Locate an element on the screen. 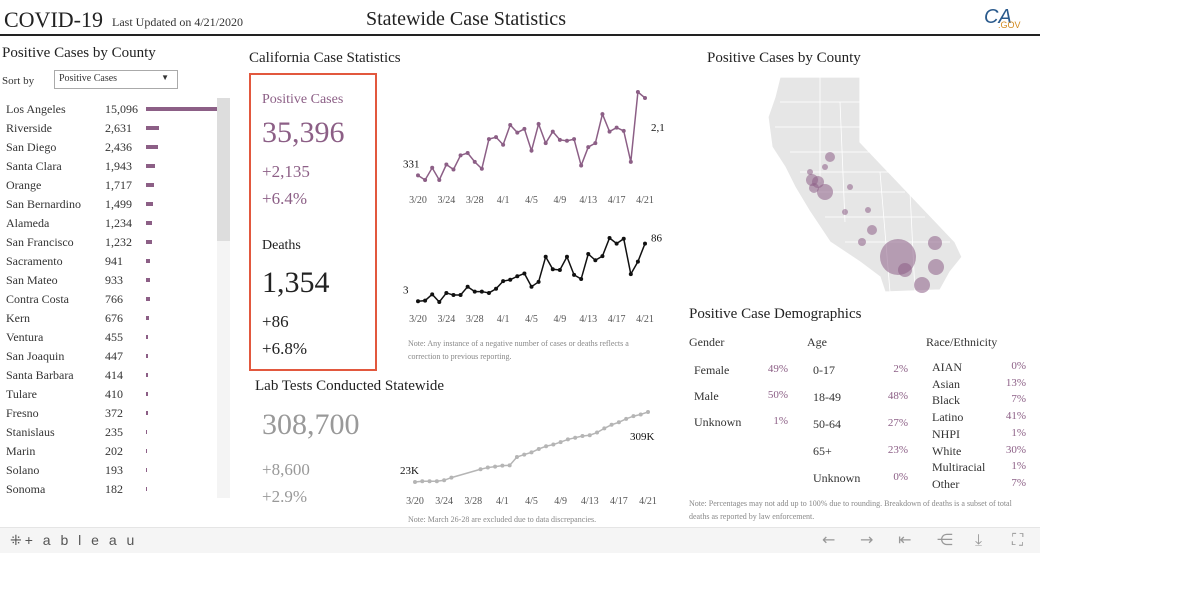 This screenshot has width=1200, height=600. sort-select: Positive Cases ▼ is located at coordinates (116, 79).